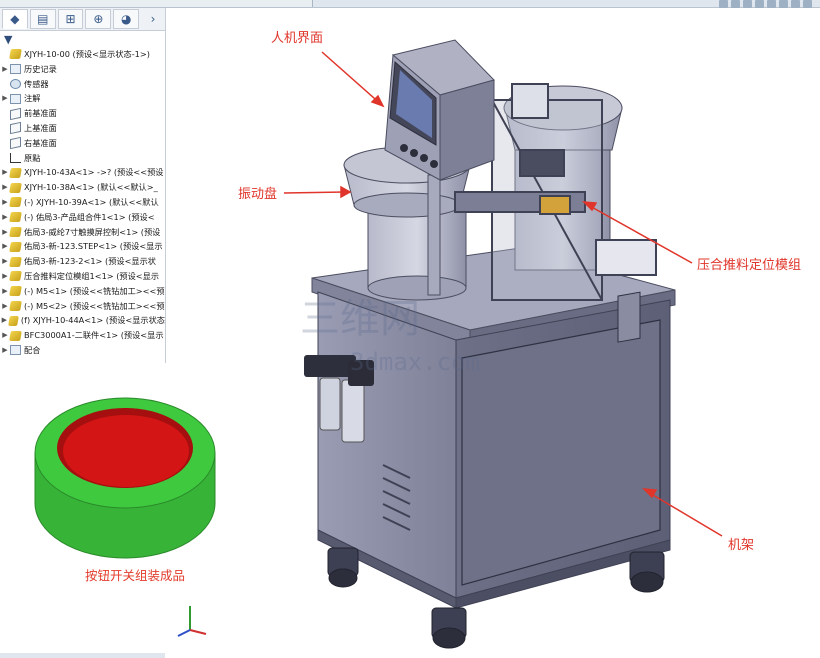 Image resolution: width=820 pixels, height=658 pixels. What do you see at coordinates (741, 545) in the screenshot?
I see `callout-frame: 机架` at bounding box center [741, 545].